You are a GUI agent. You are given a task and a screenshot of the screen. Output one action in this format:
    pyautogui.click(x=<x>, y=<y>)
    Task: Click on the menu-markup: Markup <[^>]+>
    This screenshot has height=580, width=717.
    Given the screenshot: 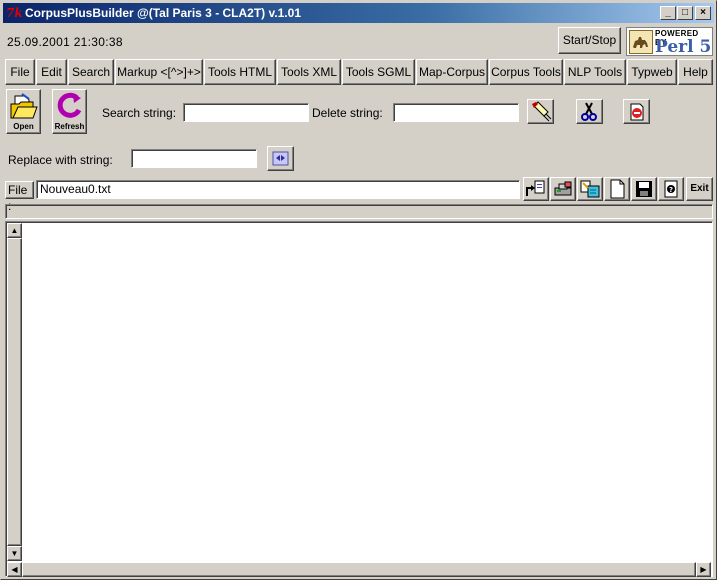 What is the action you would take?
    pyautogui.click(x=159, y=72)
    